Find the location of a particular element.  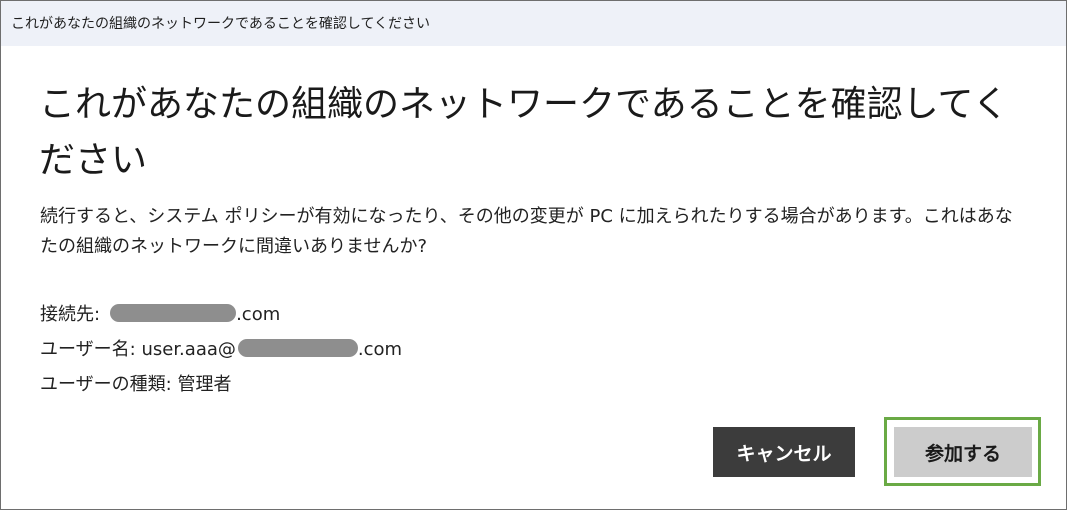

usertype-label: ユーザーの種類: is located at coordinates (106, 384).